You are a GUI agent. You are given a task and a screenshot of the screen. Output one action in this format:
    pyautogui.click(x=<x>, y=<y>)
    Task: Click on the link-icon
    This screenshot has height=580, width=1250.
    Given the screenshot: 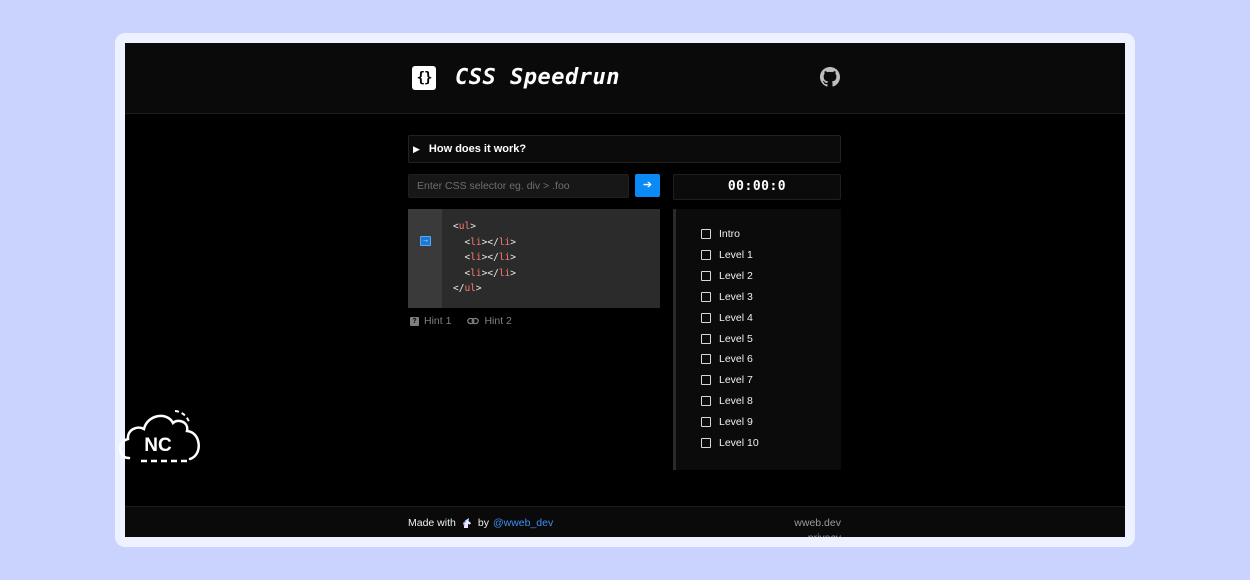 What is the action you would take?
    pyautogui.click(x=473, y=321)
    